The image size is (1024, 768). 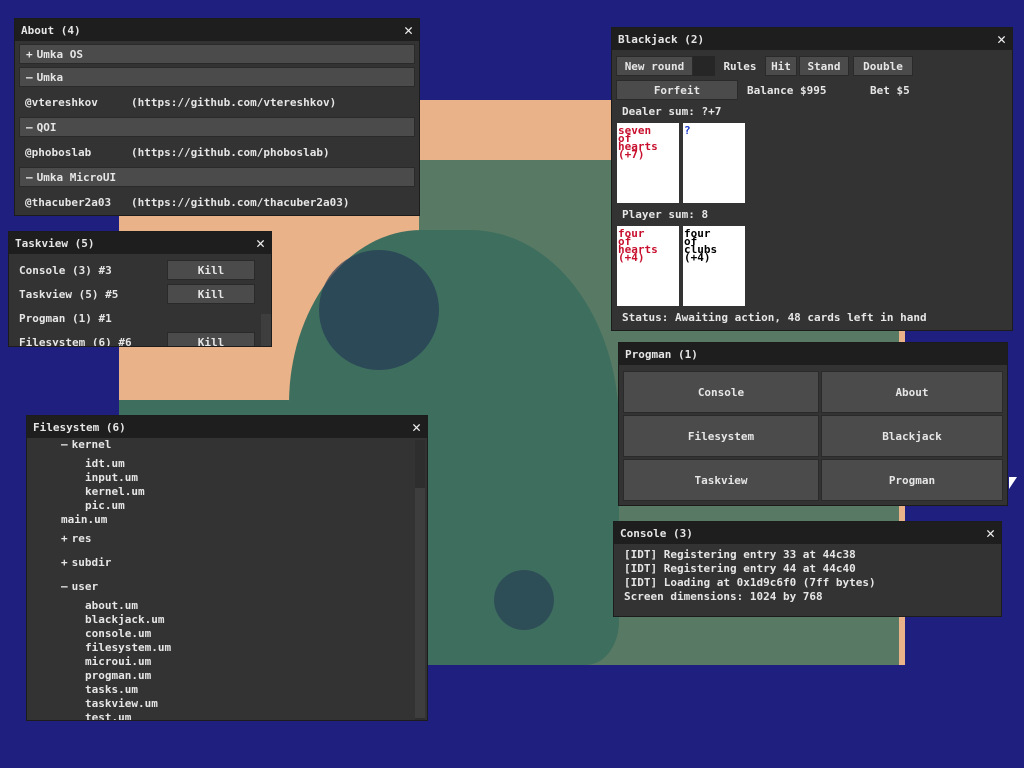 What do you see at coordinates (654, 66) in the screenshot?
I see `new-round-button: New round` at bounding box center [654, 66].